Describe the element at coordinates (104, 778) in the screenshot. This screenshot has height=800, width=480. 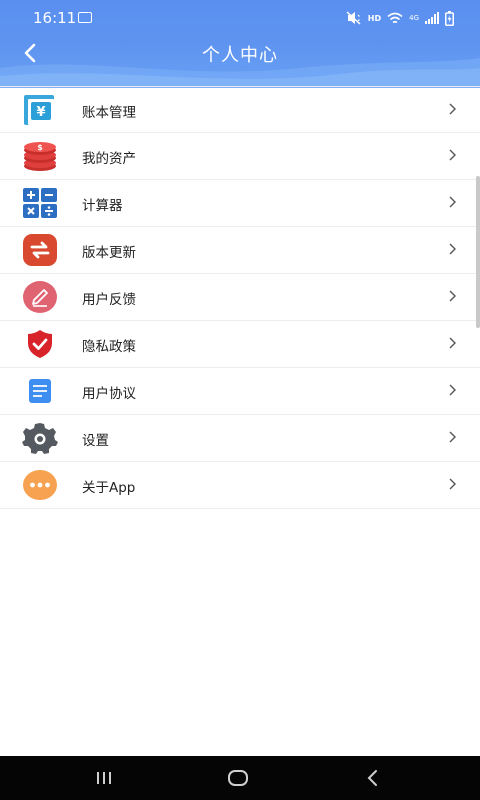
I see `recent-apps-icon` at that location.